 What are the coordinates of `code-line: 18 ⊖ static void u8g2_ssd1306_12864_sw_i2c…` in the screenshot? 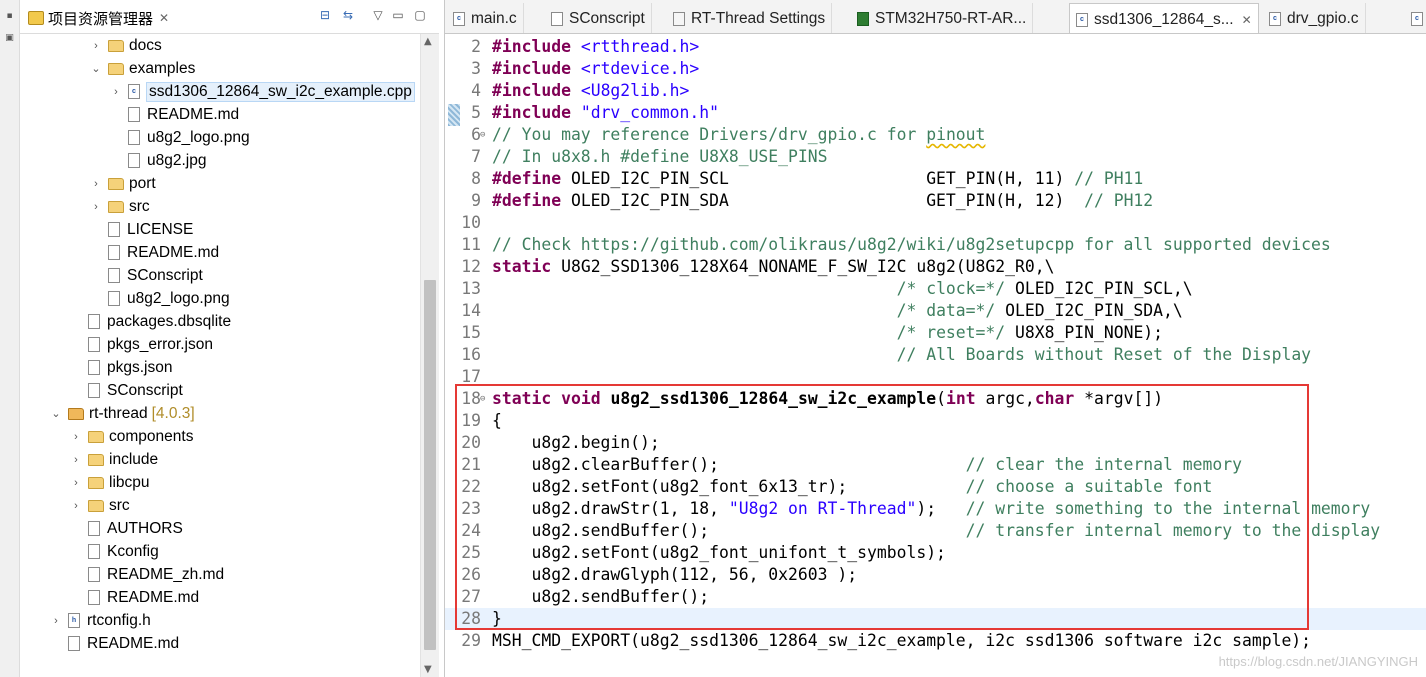 It's located at (935, 399).